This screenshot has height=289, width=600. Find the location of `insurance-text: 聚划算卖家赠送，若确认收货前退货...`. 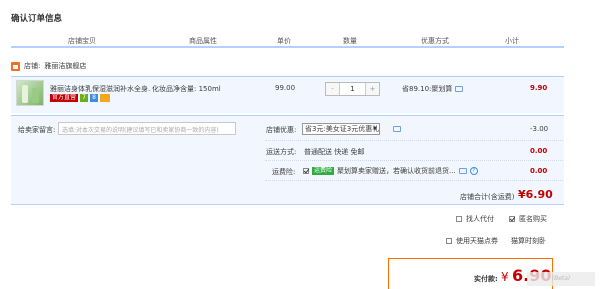

insurance-text: 聚划算卖家赠送，若确认收货前退货... is located at coordinates (396, 171).